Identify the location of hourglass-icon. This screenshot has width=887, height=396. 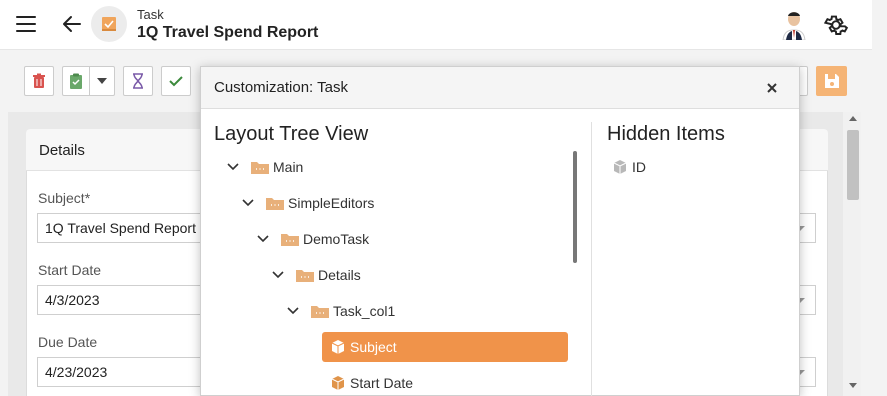
(138, 81).